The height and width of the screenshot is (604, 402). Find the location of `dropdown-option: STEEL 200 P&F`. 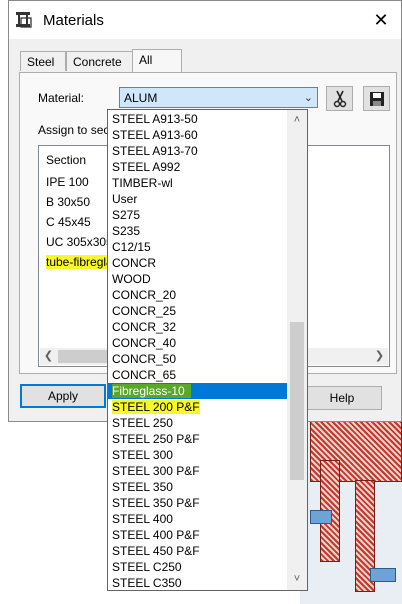

dropdown-option: STEEL 200 P&F is located at coordinates (197, 407).